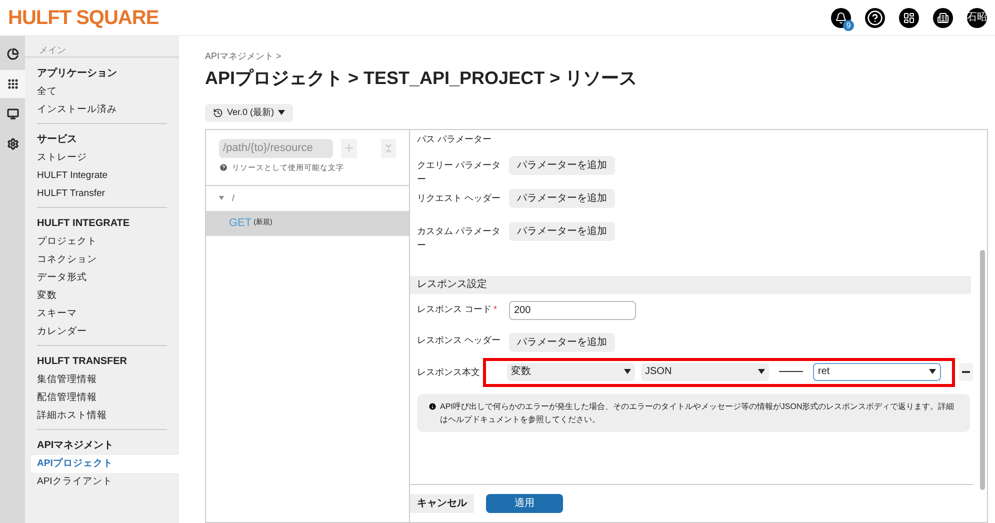  What do you see at coordinates (12, 114) in the screenshot?
I see `monitor-icon` at bounding box center [12, 114].